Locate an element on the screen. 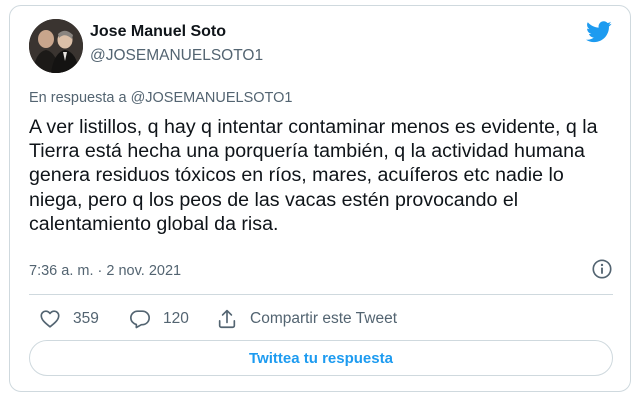  tweet-meta: 7:36 a. m. · 2 nov. 2021 is located at coordinates (321, 270).